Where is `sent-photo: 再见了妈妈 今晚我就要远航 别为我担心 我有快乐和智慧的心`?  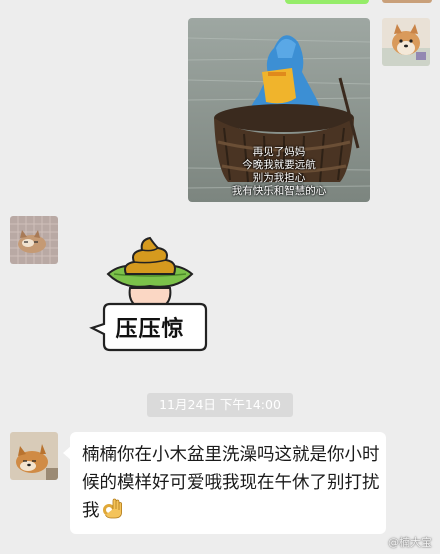 sent-photo: 再见了妈妈 今晚我就要远航 别为我担心 我有快乐和智慧的心 is located at coordinates (279, 110).